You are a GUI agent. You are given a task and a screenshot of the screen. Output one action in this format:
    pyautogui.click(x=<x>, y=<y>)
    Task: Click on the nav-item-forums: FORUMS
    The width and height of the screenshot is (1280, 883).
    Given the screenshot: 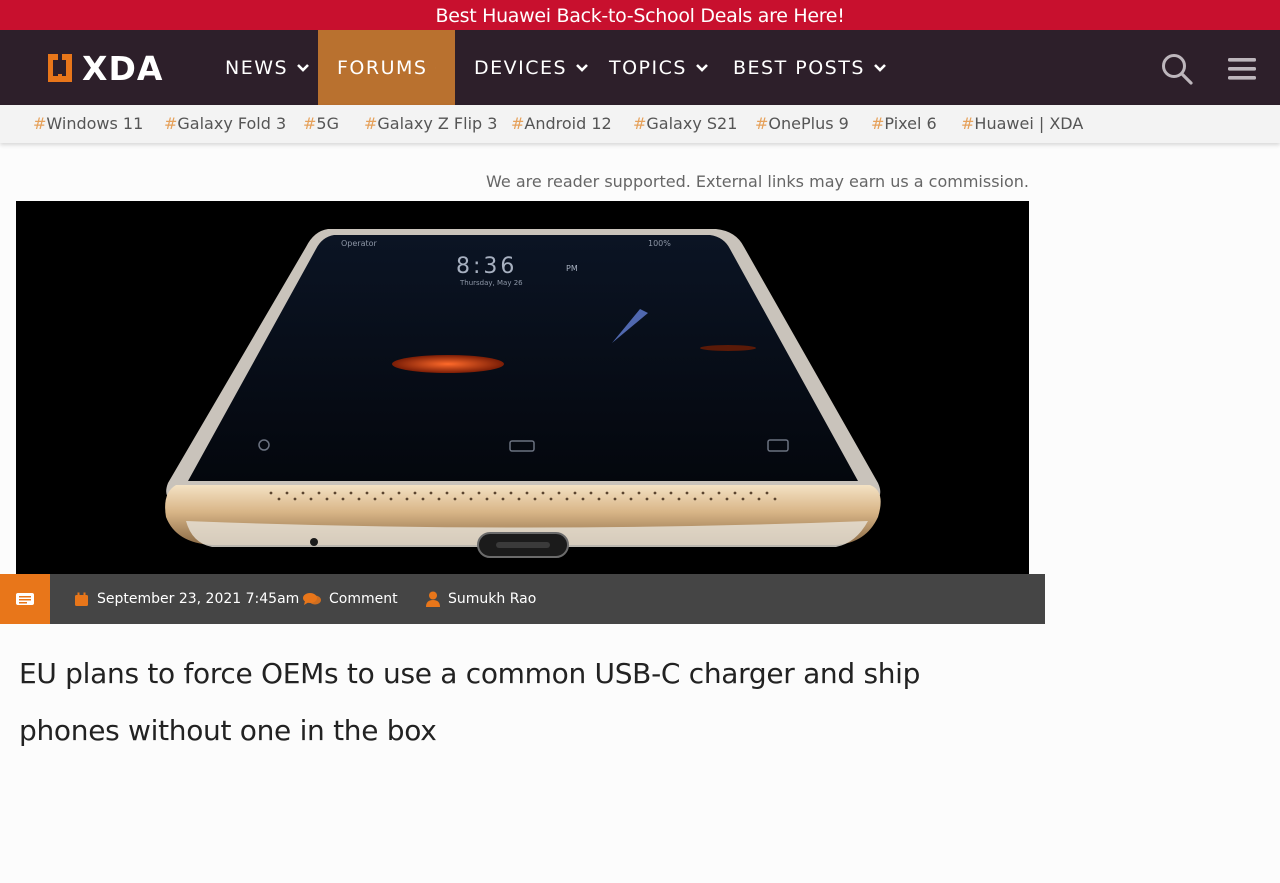 What is the action you would take?
    pyautogui.click(x=386, y=67)
    